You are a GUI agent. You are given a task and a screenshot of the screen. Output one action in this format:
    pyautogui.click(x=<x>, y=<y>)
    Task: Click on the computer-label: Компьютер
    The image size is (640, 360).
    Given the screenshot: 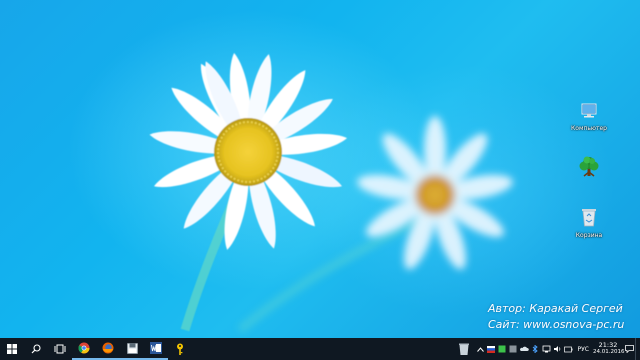 What is the action you would take?
    pyautogui.click(x=589, y=128)
    